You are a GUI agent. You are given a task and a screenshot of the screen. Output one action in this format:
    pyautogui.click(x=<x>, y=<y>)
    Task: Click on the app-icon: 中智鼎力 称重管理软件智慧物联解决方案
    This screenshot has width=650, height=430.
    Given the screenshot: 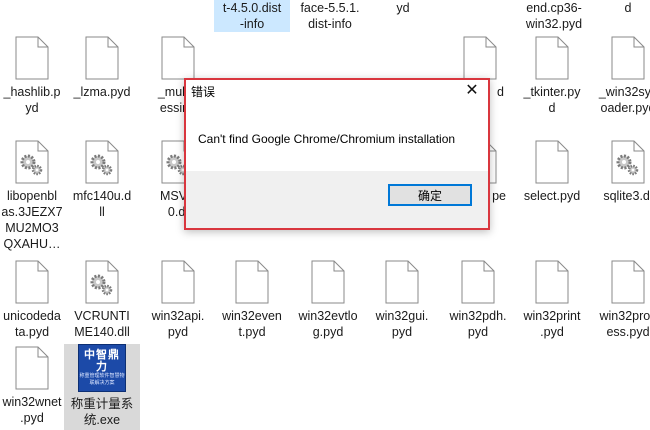 What is the action you would take?
    pyautogui.click(x=102, y=368)
    